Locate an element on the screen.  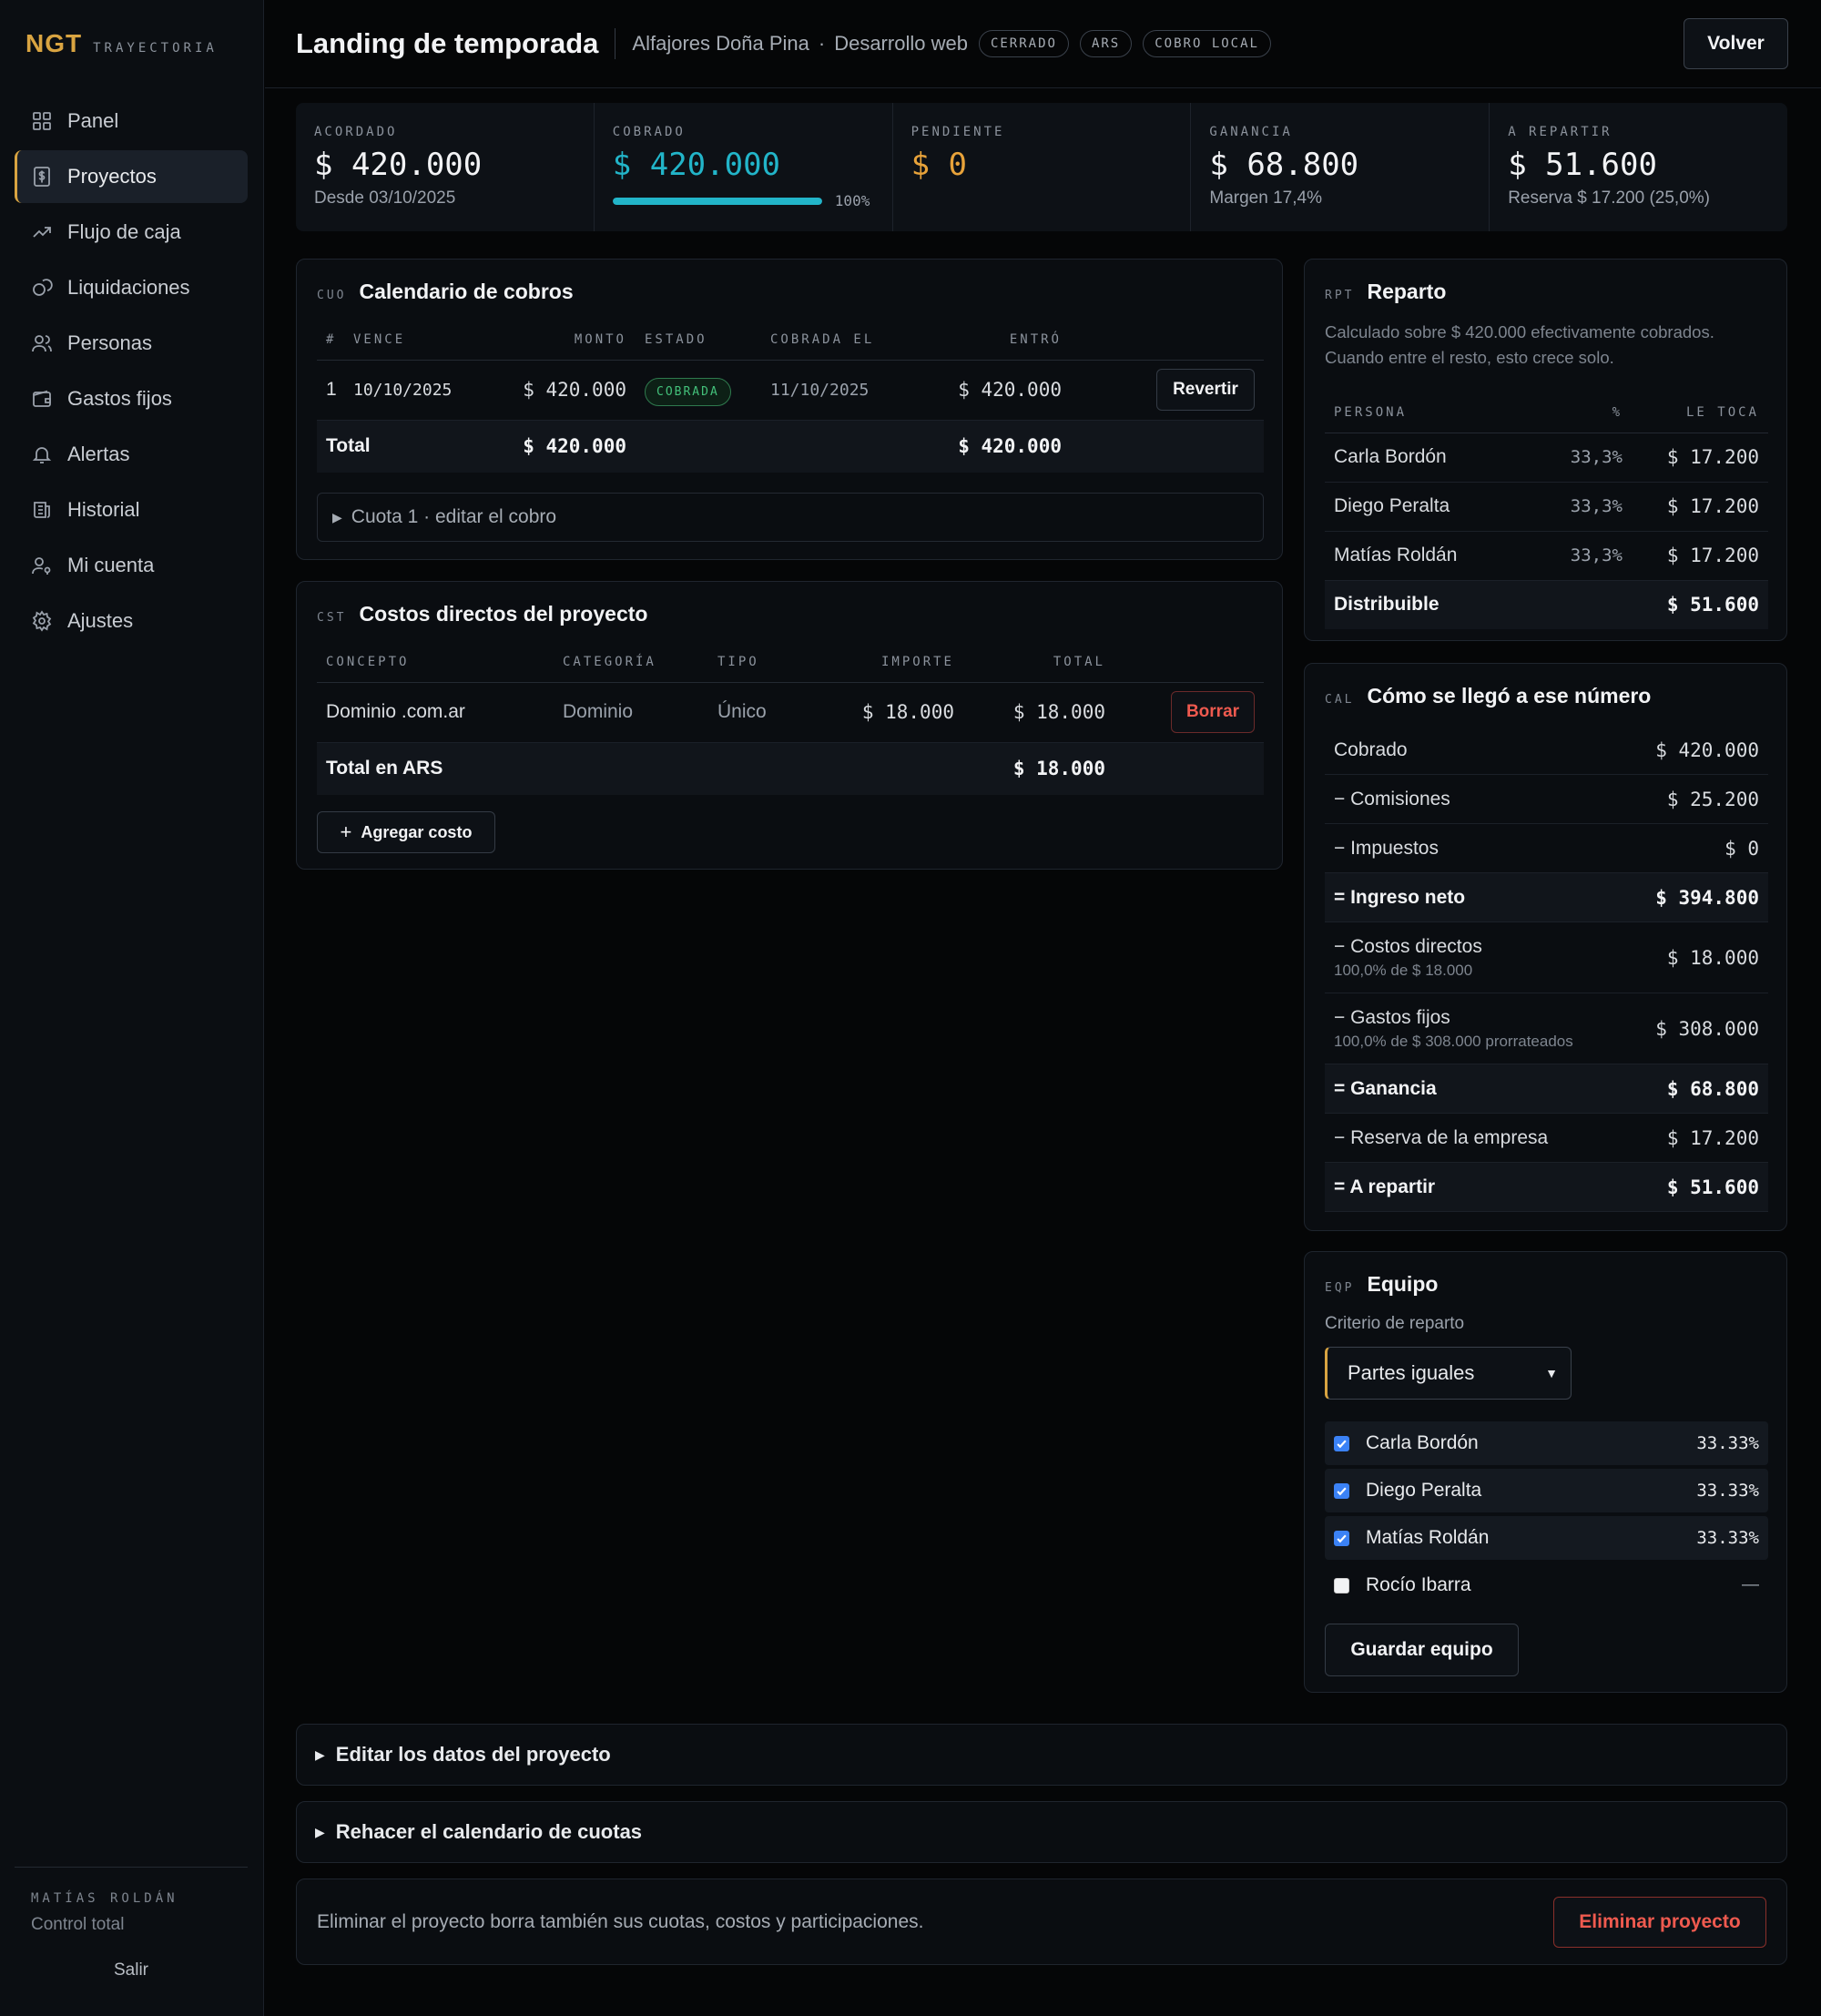
calc-value: $ 68.800 is located at coordinates (1712, 1088).